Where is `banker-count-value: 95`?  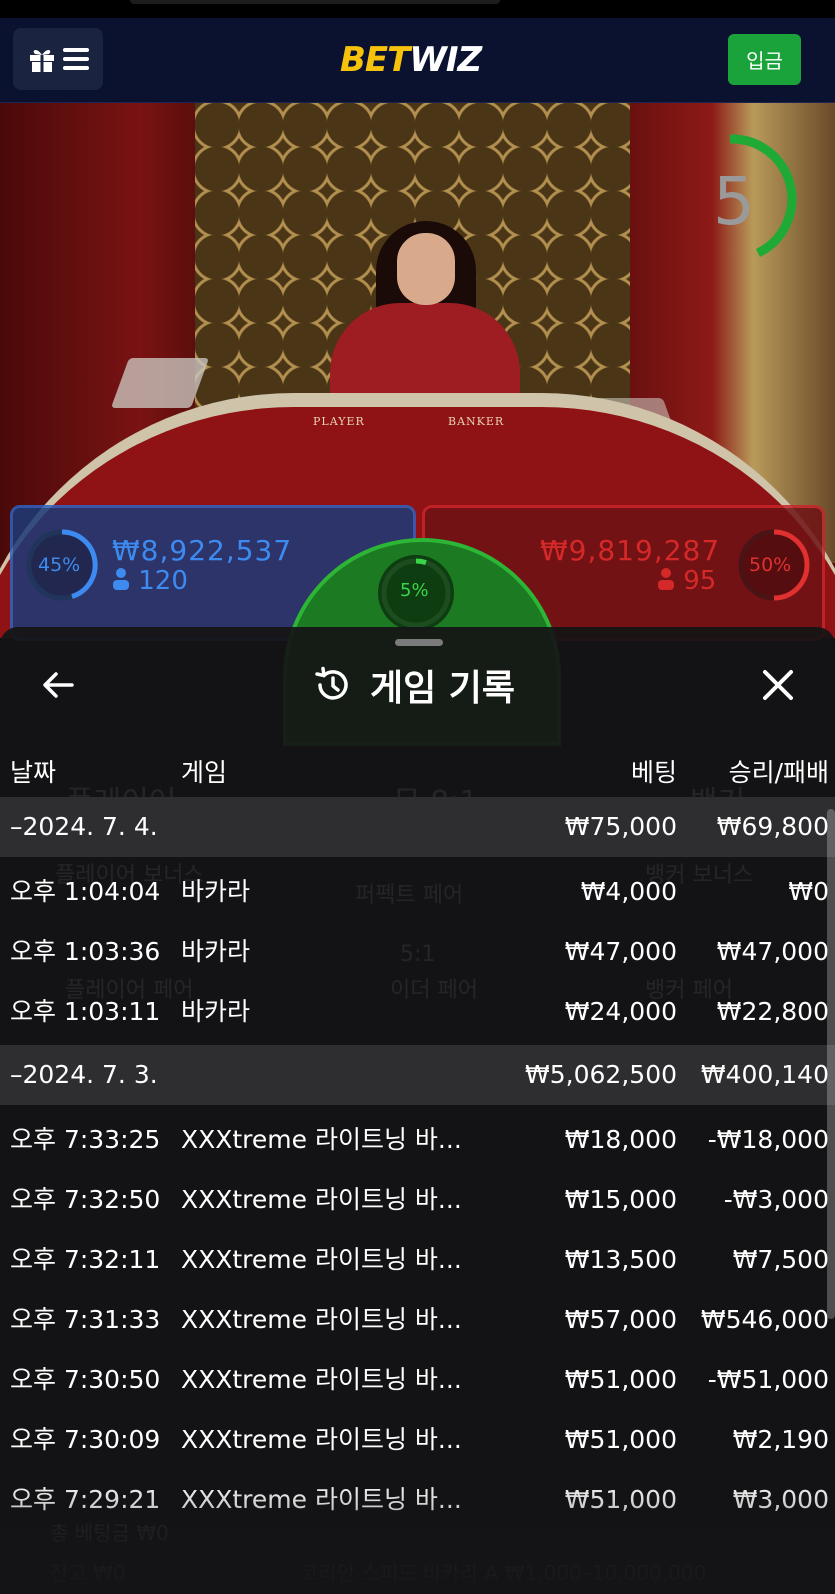
banker-count-value: 95 is located at coordinates (700, 581).